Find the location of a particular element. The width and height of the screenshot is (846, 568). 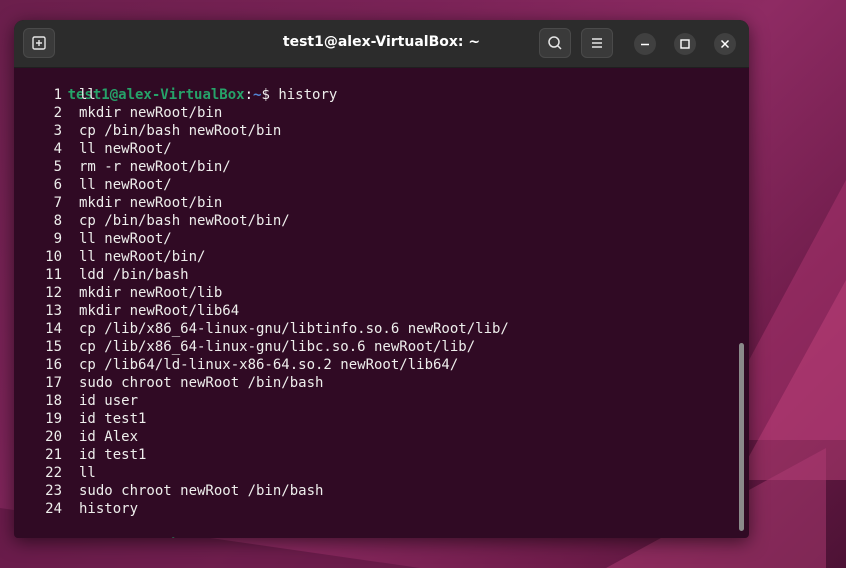

history-command: ldd /bin/bash is located at coordinates (134, 275).